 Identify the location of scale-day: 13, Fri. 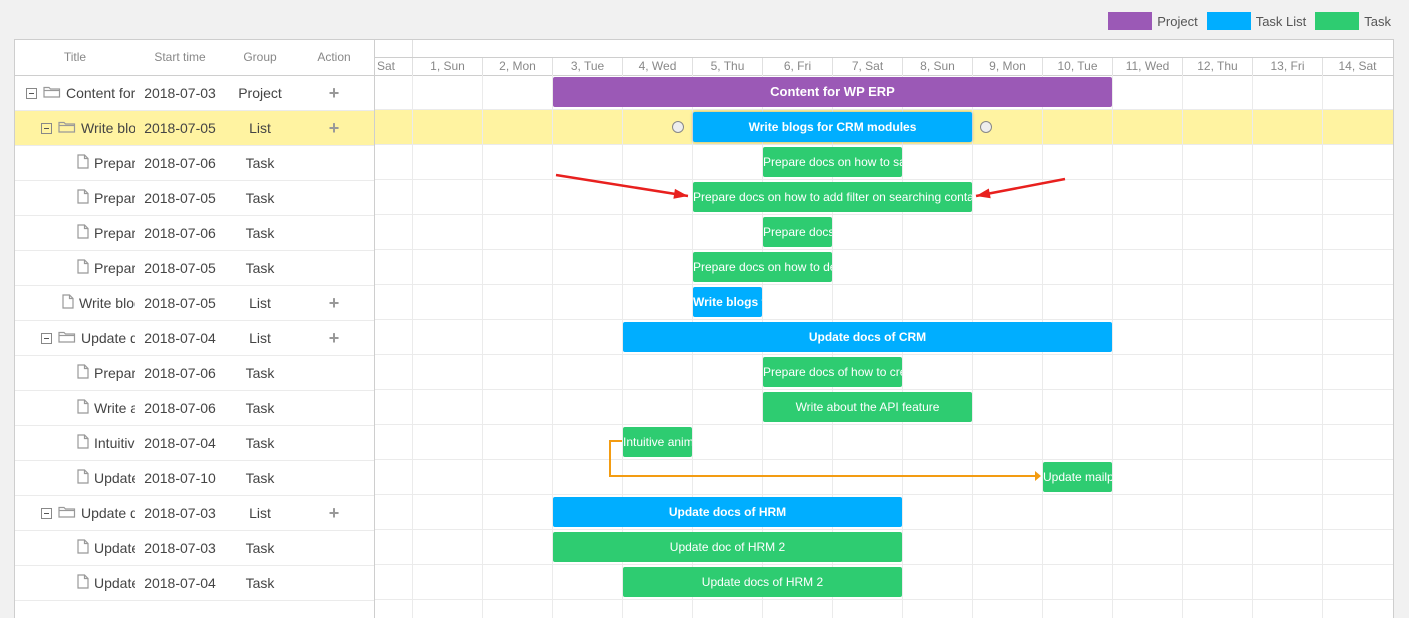
(1287, 66).